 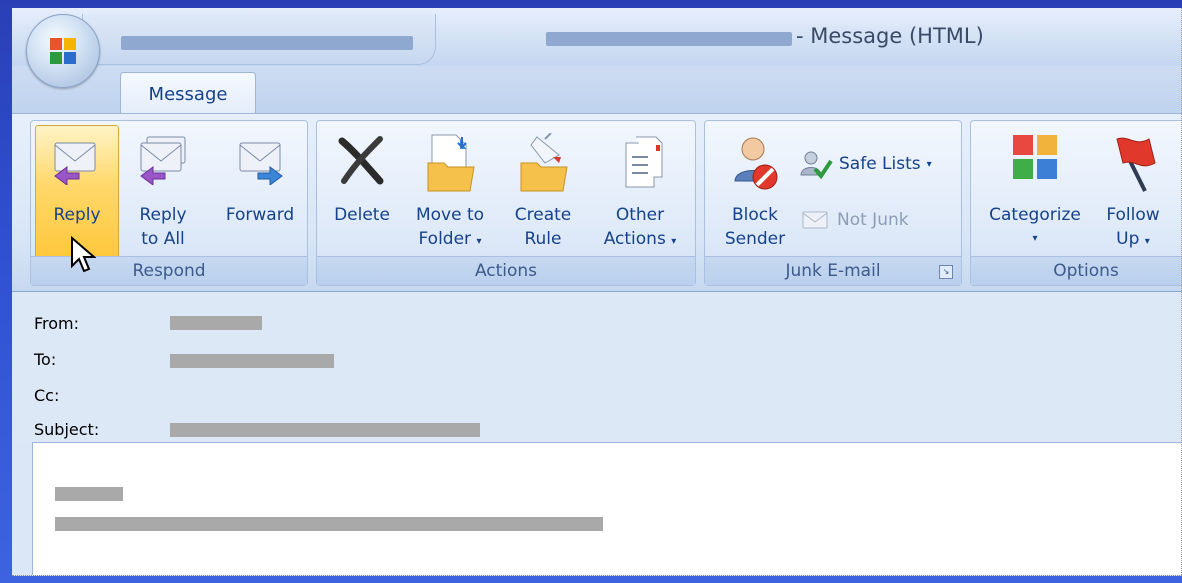 I want to click on follow-up-label-1: Follow, so click(x=1133, y=215).